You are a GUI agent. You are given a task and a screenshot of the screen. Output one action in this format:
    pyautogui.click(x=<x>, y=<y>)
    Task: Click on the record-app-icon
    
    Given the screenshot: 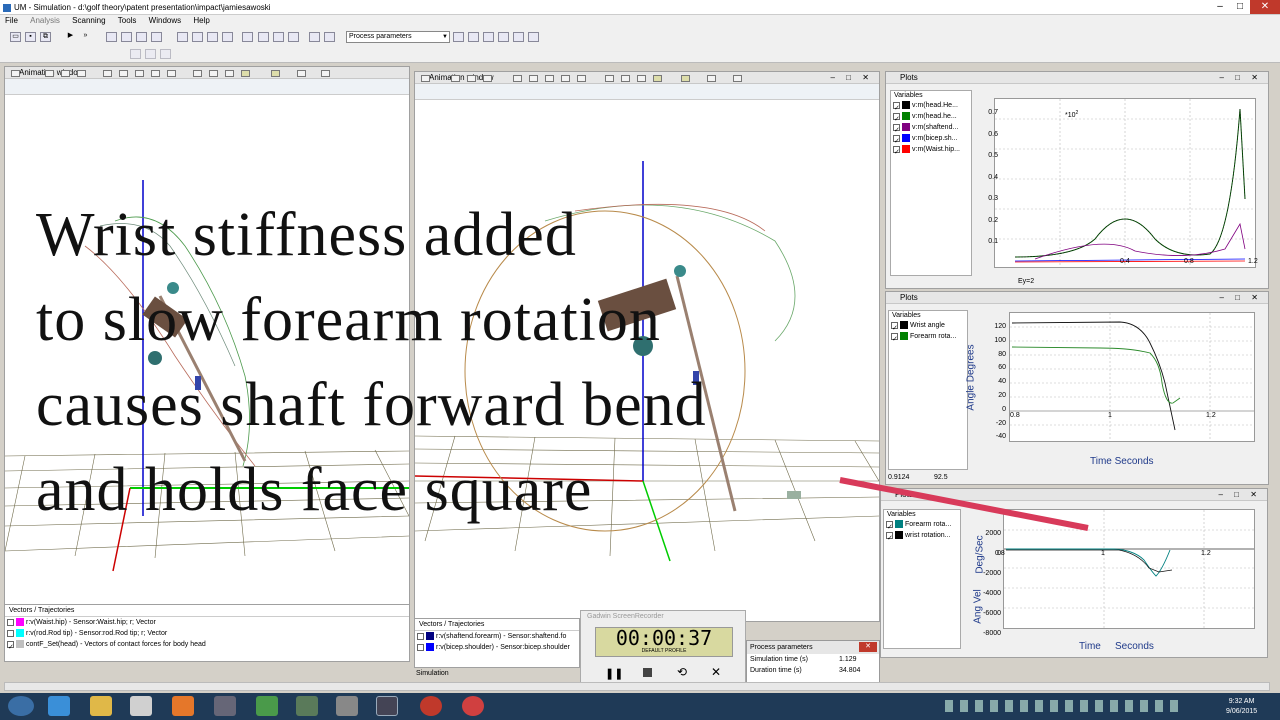 What is the action you would take?
    pyautogui.click(x=473, y=706)
    